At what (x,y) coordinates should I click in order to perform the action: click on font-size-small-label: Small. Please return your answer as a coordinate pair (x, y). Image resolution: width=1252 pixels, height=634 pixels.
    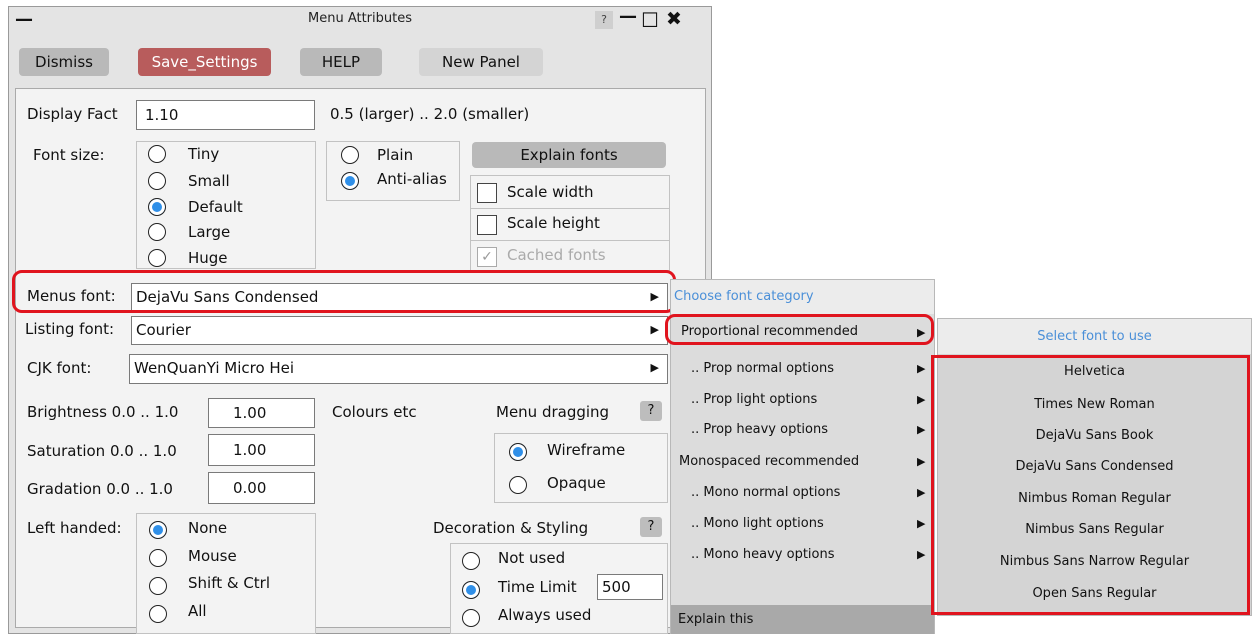
    Looking at the image, I should click on (209, 181).